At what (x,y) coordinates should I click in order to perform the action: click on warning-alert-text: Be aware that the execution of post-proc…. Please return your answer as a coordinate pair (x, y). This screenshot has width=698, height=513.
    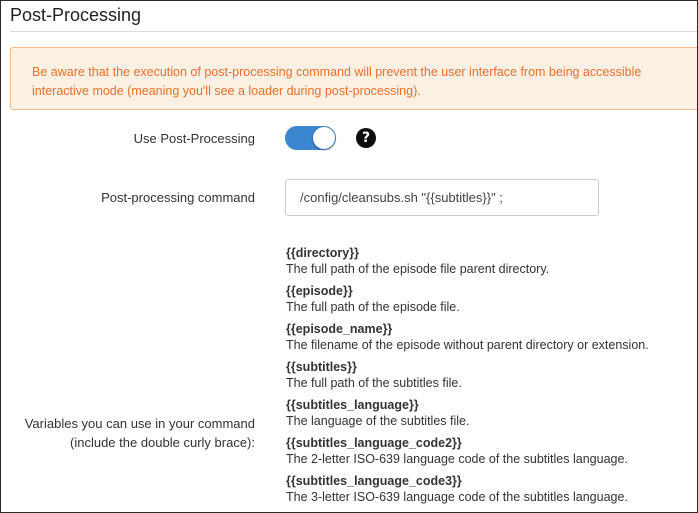
    Looking at the image, I should click on (364, 81).